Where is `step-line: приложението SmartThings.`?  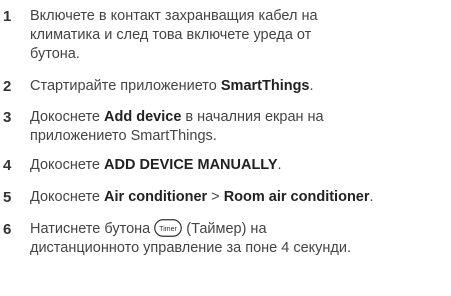
step-line: приложението SmartThings. is located at coordinates (123, 136).